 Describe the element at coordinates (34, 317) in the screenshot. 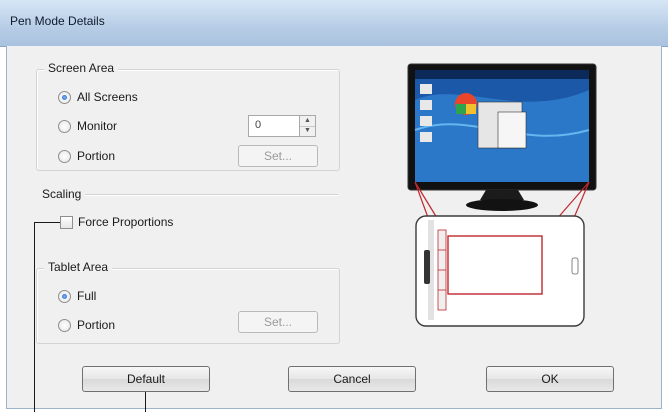

I see `callout-line-vertical-left` at that location.